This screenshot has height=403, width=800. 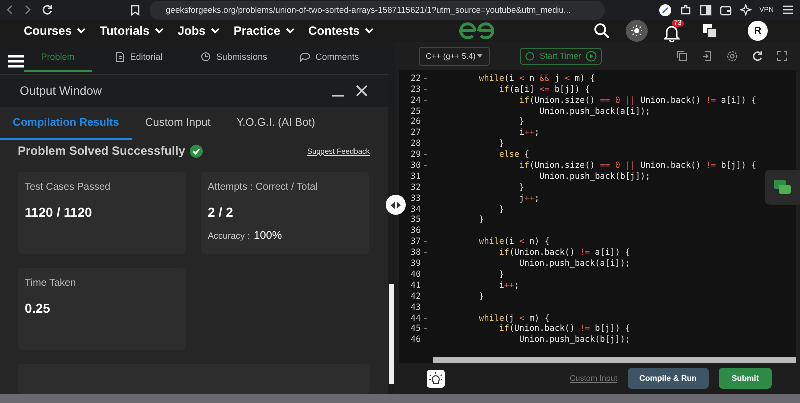 I want to click on tab: Y.O.G.I. (AI Bot), so click(x=276, y=124).